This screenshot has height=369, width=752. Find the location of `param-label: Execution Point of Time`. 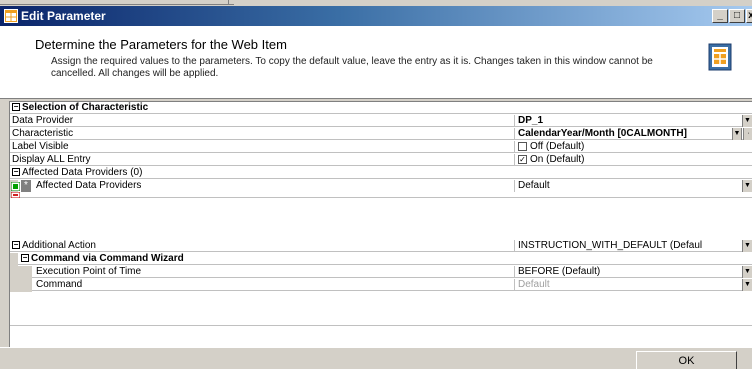

param-label: Execution Point of Time is located at coordinates (89, 271).